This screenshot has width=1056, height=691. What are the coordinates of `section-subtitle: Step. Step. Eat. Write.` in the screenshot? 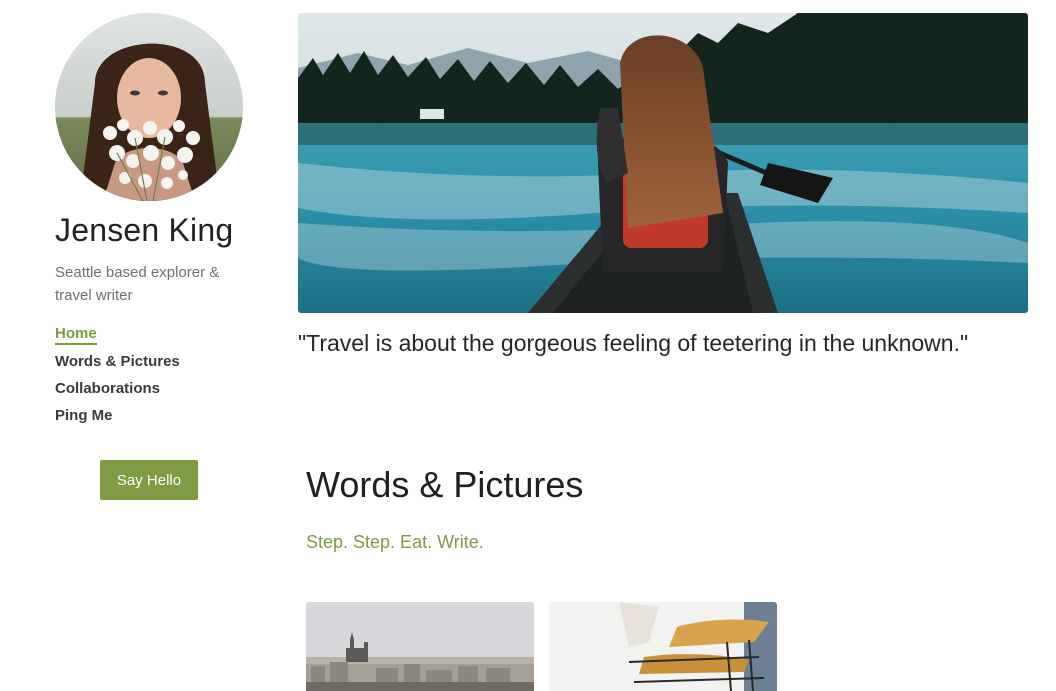 It's located at (395, 542).